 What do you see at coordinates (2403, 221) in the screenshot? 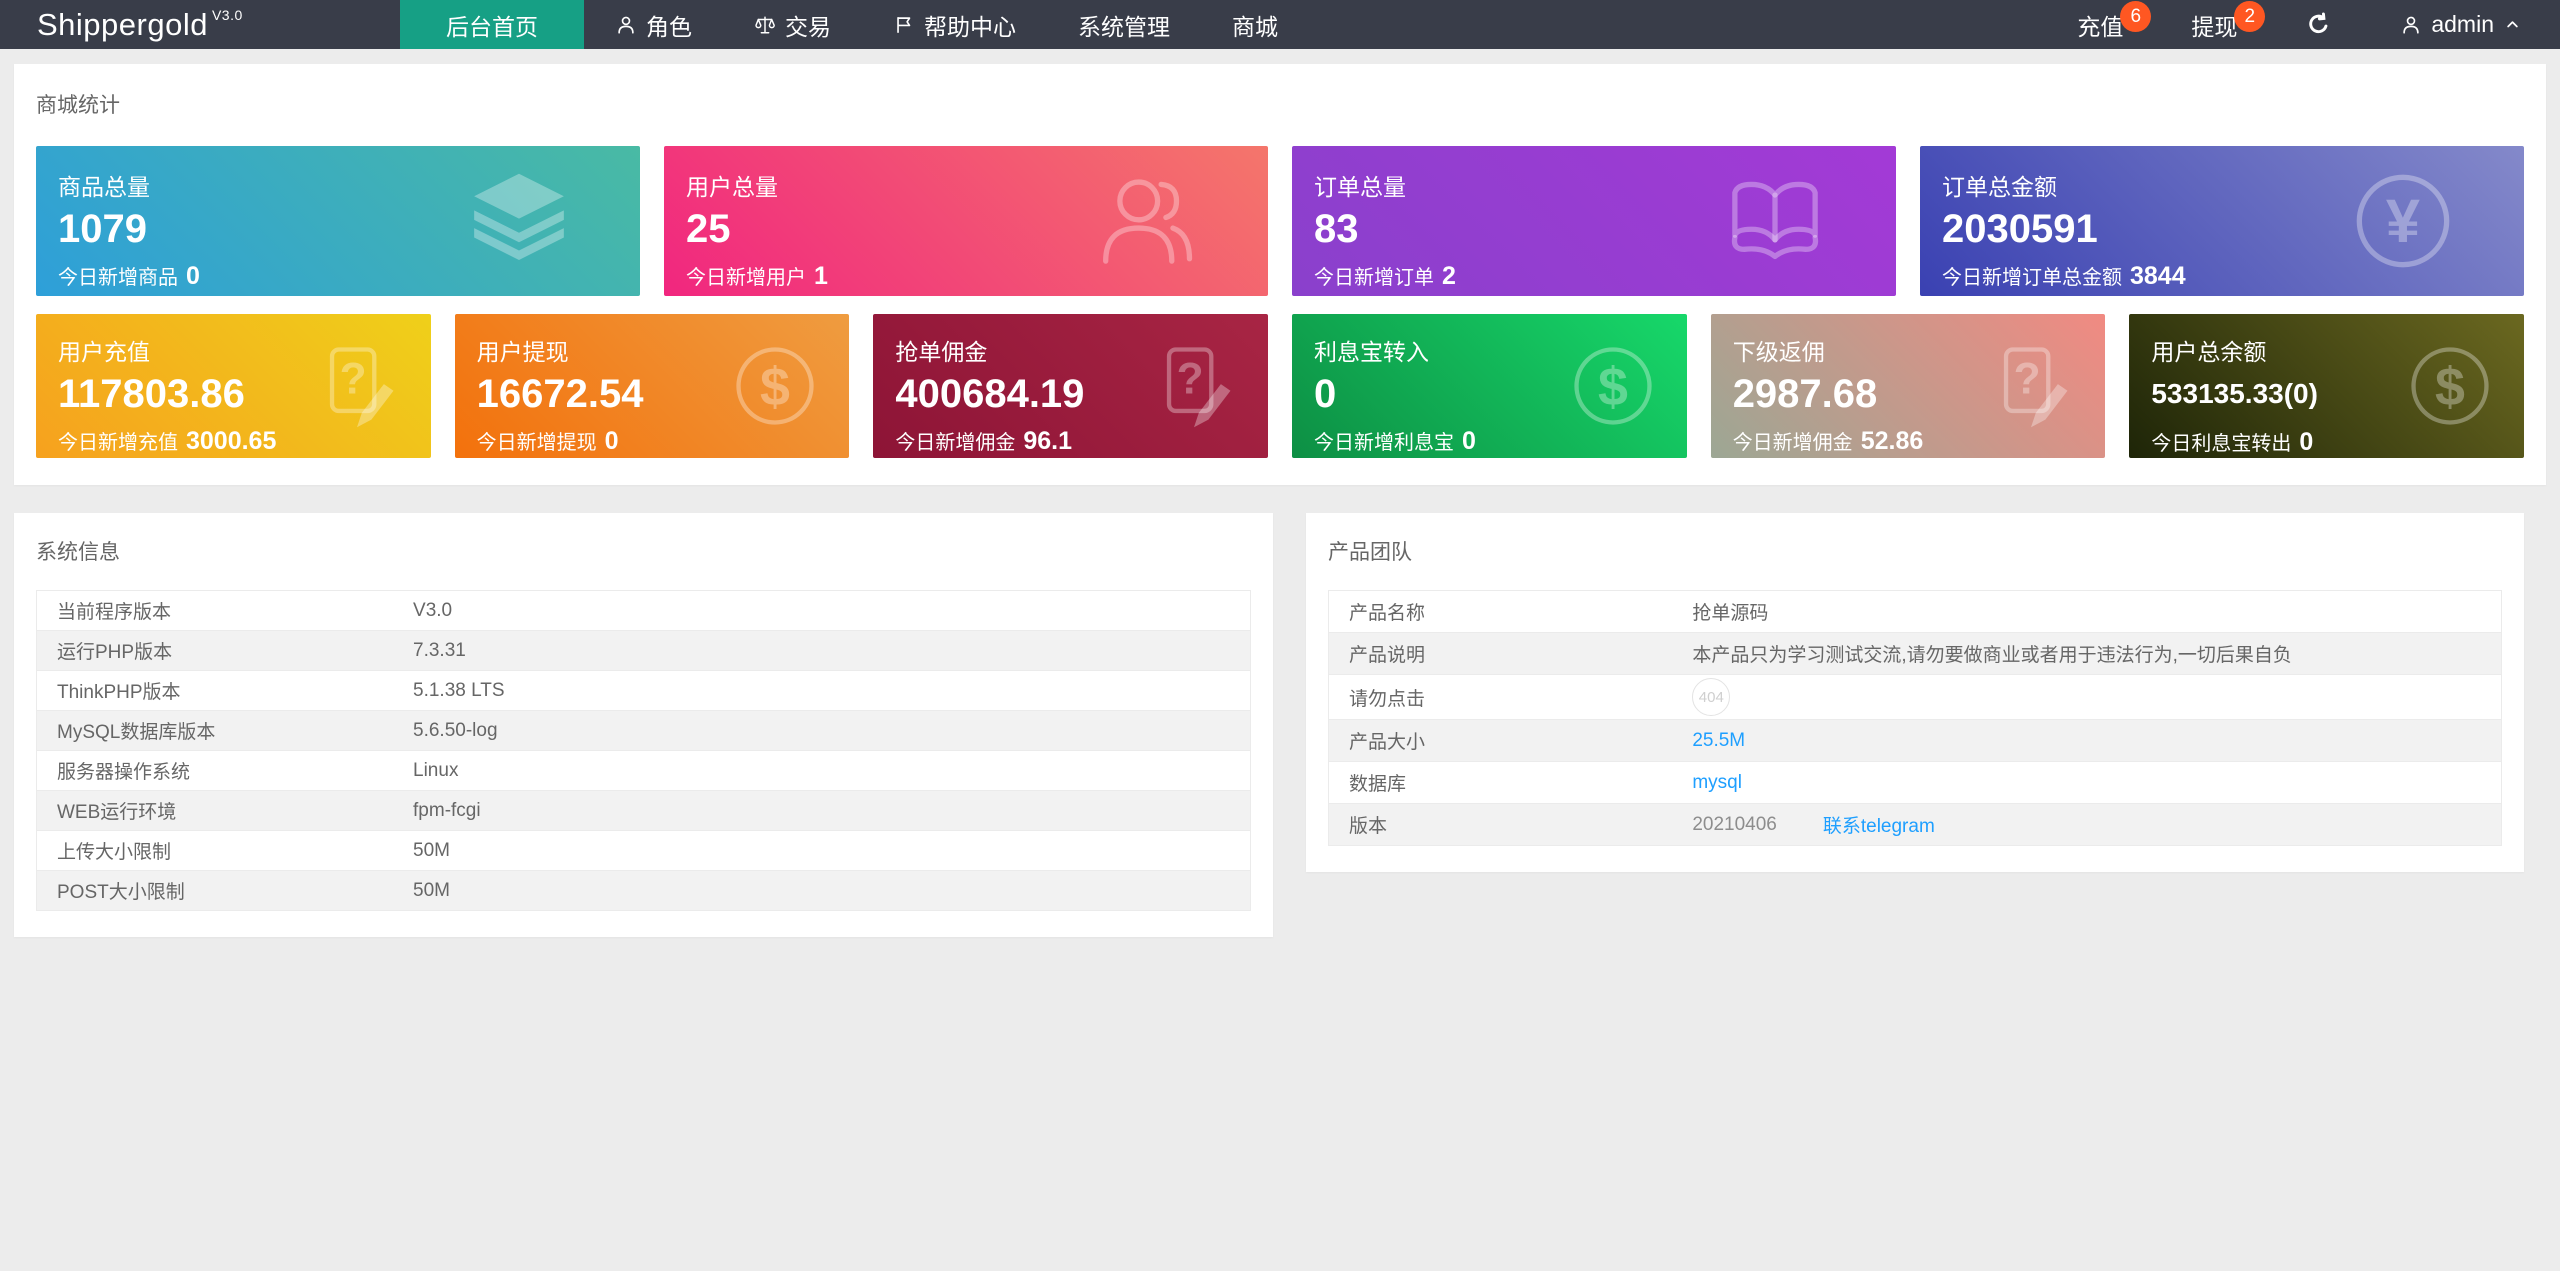
I see `yen-icon: ¥` at bounding box center [2403, 221].